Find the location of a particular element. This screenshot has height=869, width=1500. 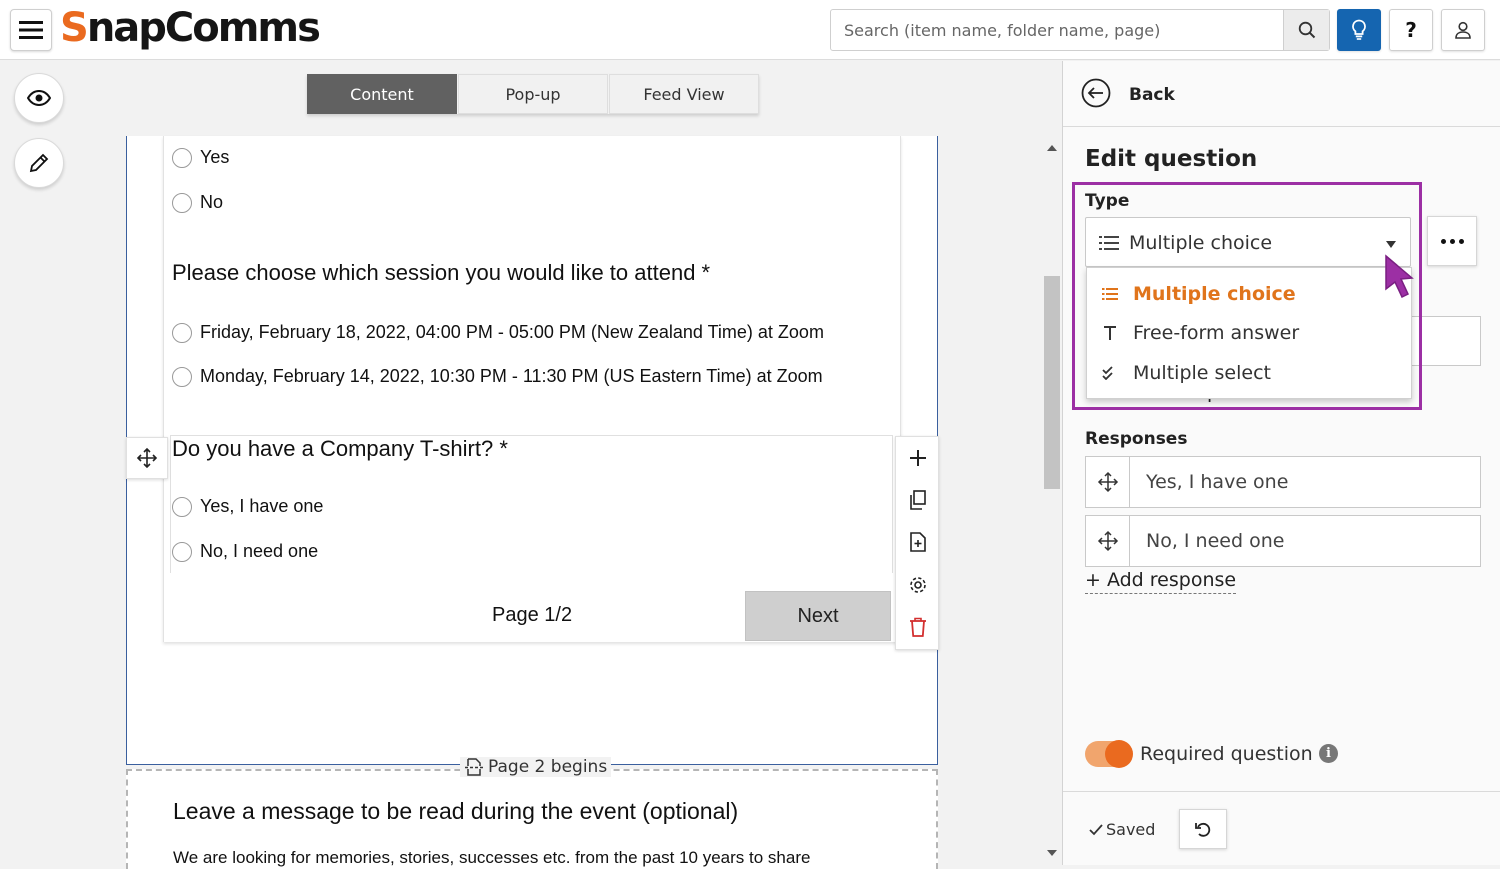

response-input: Yes, I have one is located at coordinates (1217, 482).